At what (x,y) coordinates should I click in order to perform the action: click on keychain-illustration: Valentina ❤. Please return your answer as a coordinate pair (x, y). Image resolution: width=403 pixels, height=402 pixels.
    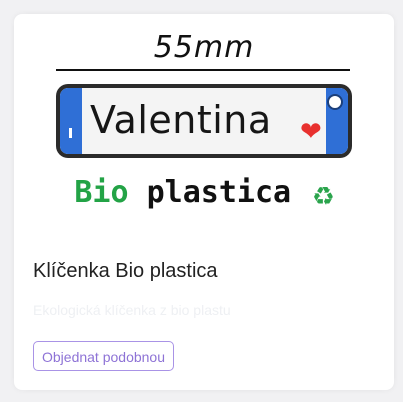
    Looking at the image, I should click on (204, 121).